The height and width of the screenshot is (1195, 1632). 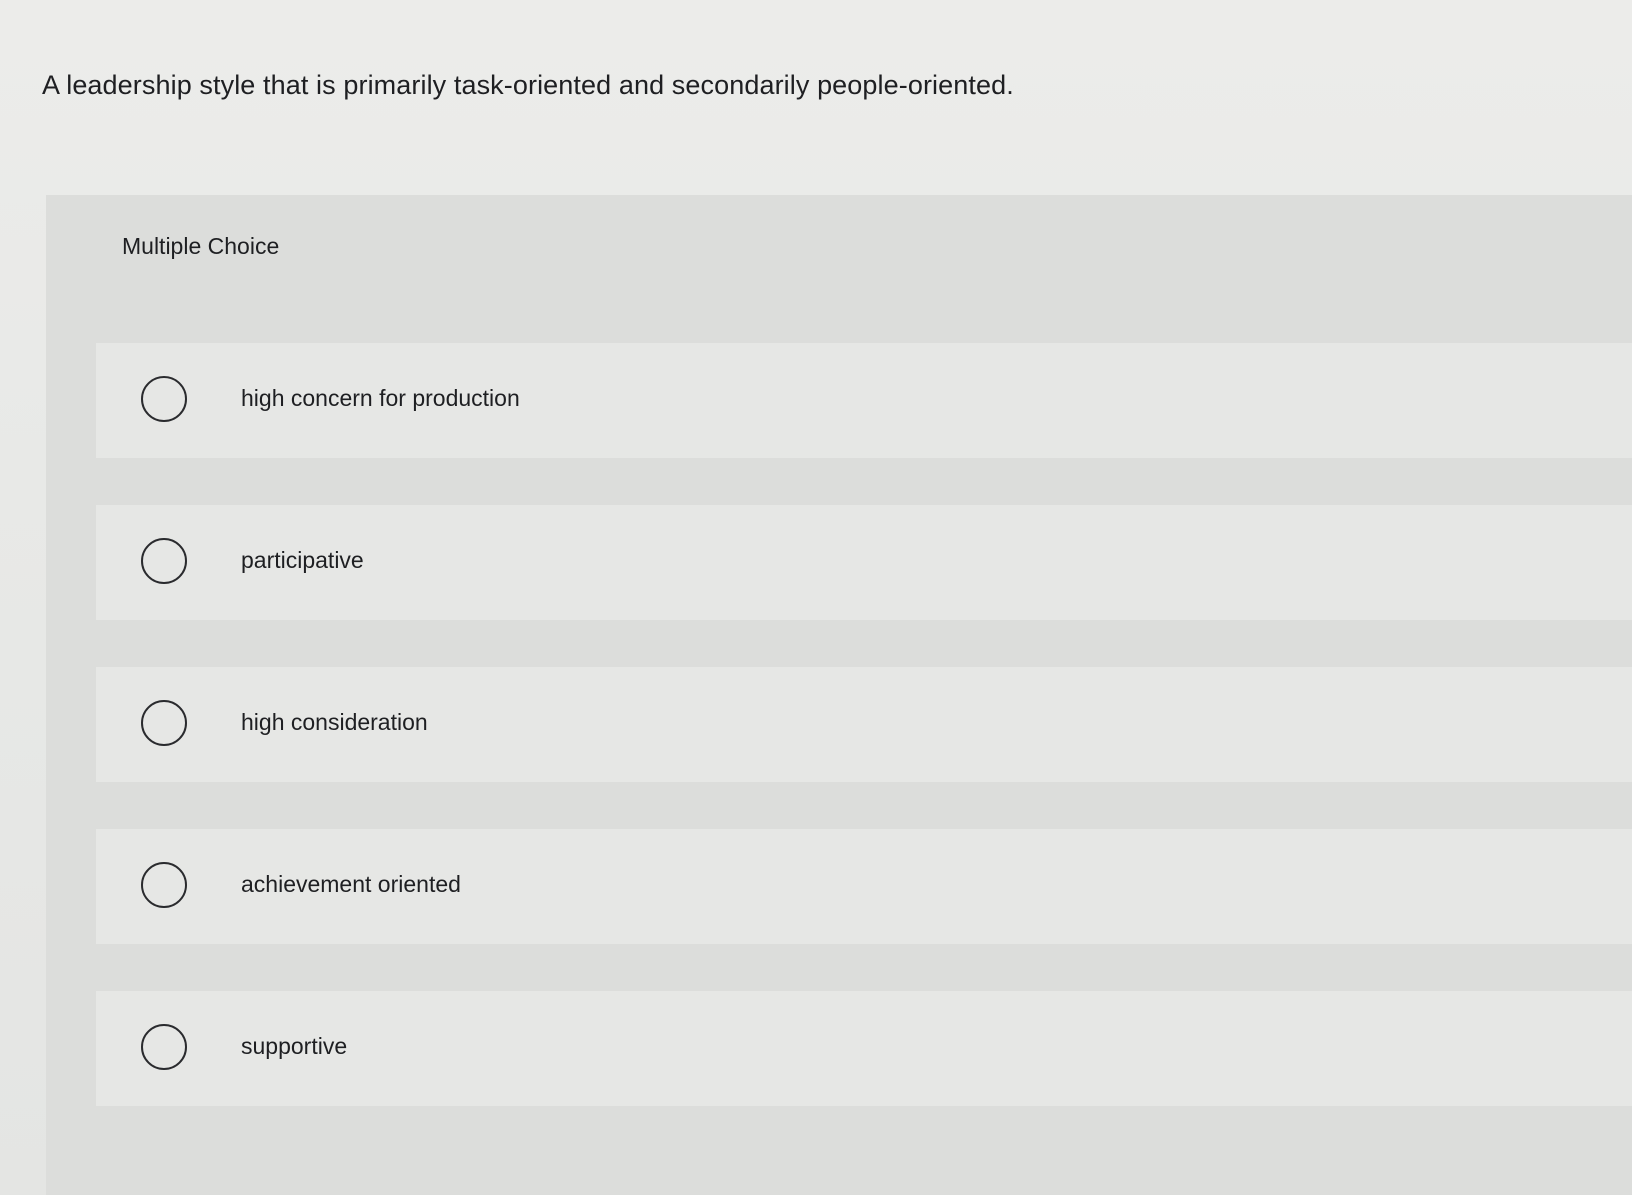 What do you see at coordinates (351, 884) in the screenshot?
I see `choice-label-4: achievement oriented` at bounding box center [351, 884].